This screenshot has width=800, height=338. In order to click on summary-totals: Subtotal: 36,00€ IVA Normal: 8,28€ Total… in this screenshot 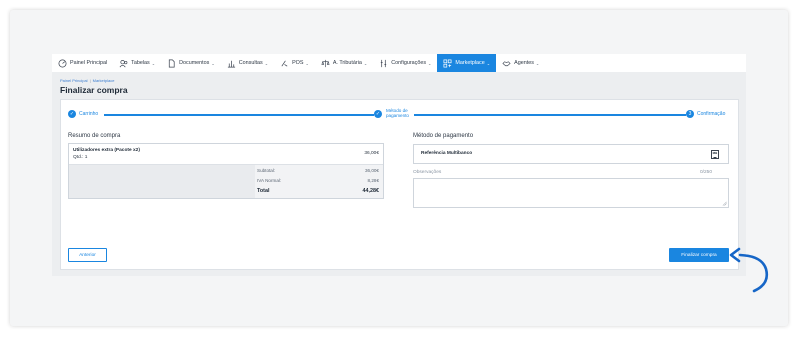, I will do `click(319, 181)`.